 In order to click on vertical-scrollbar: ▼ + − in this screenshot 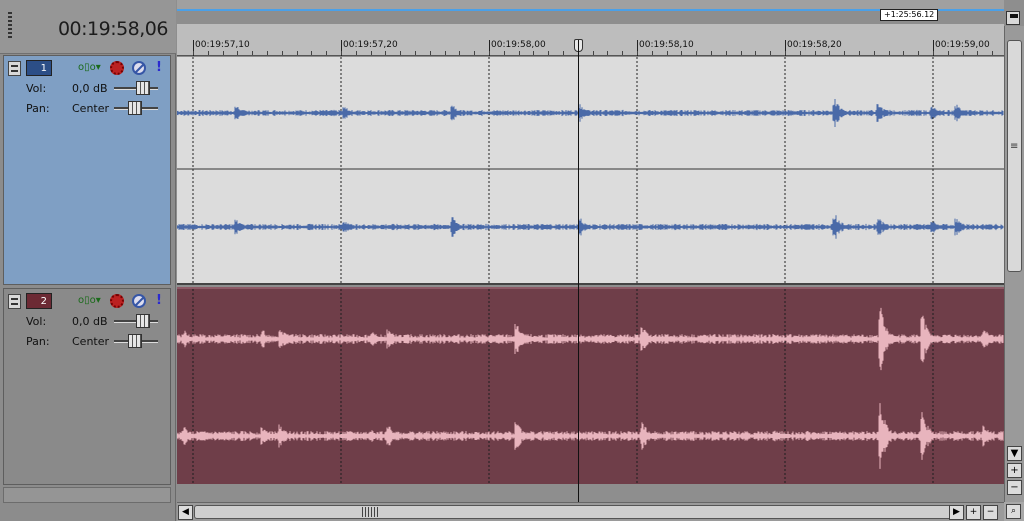, I will do `click(1014, 264)`.